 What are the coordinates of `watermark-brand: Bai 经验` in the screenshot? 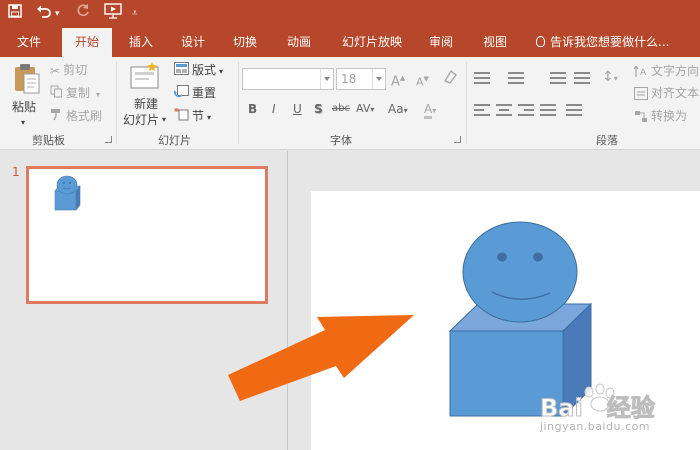 It's located at (598, 405).